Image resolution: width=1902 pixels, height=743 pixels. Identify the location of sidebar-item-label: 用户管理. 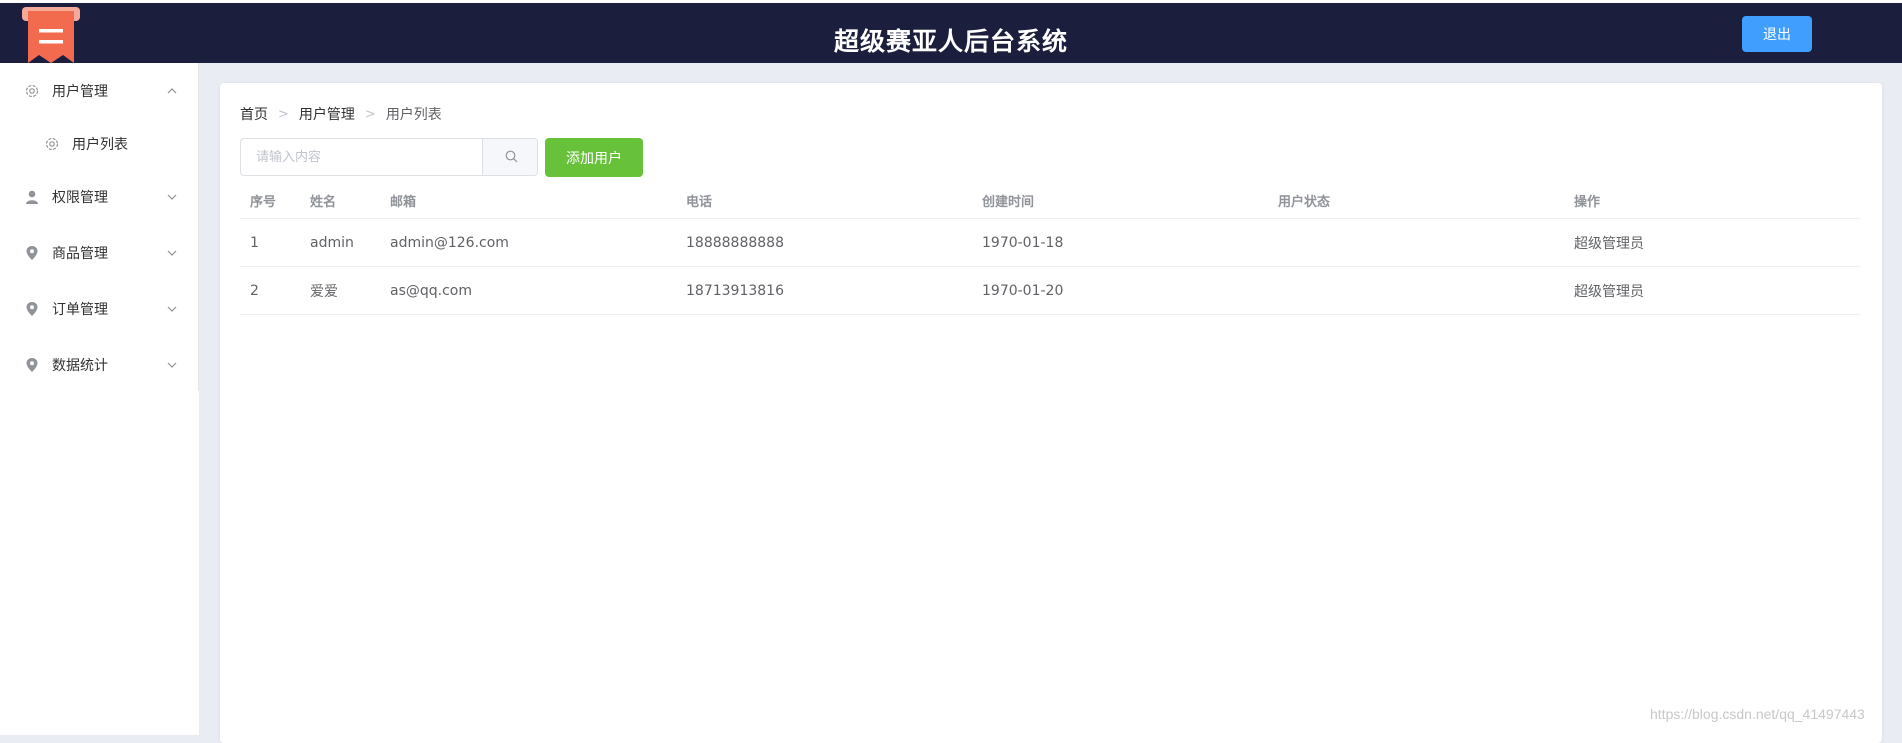
(80, 92).